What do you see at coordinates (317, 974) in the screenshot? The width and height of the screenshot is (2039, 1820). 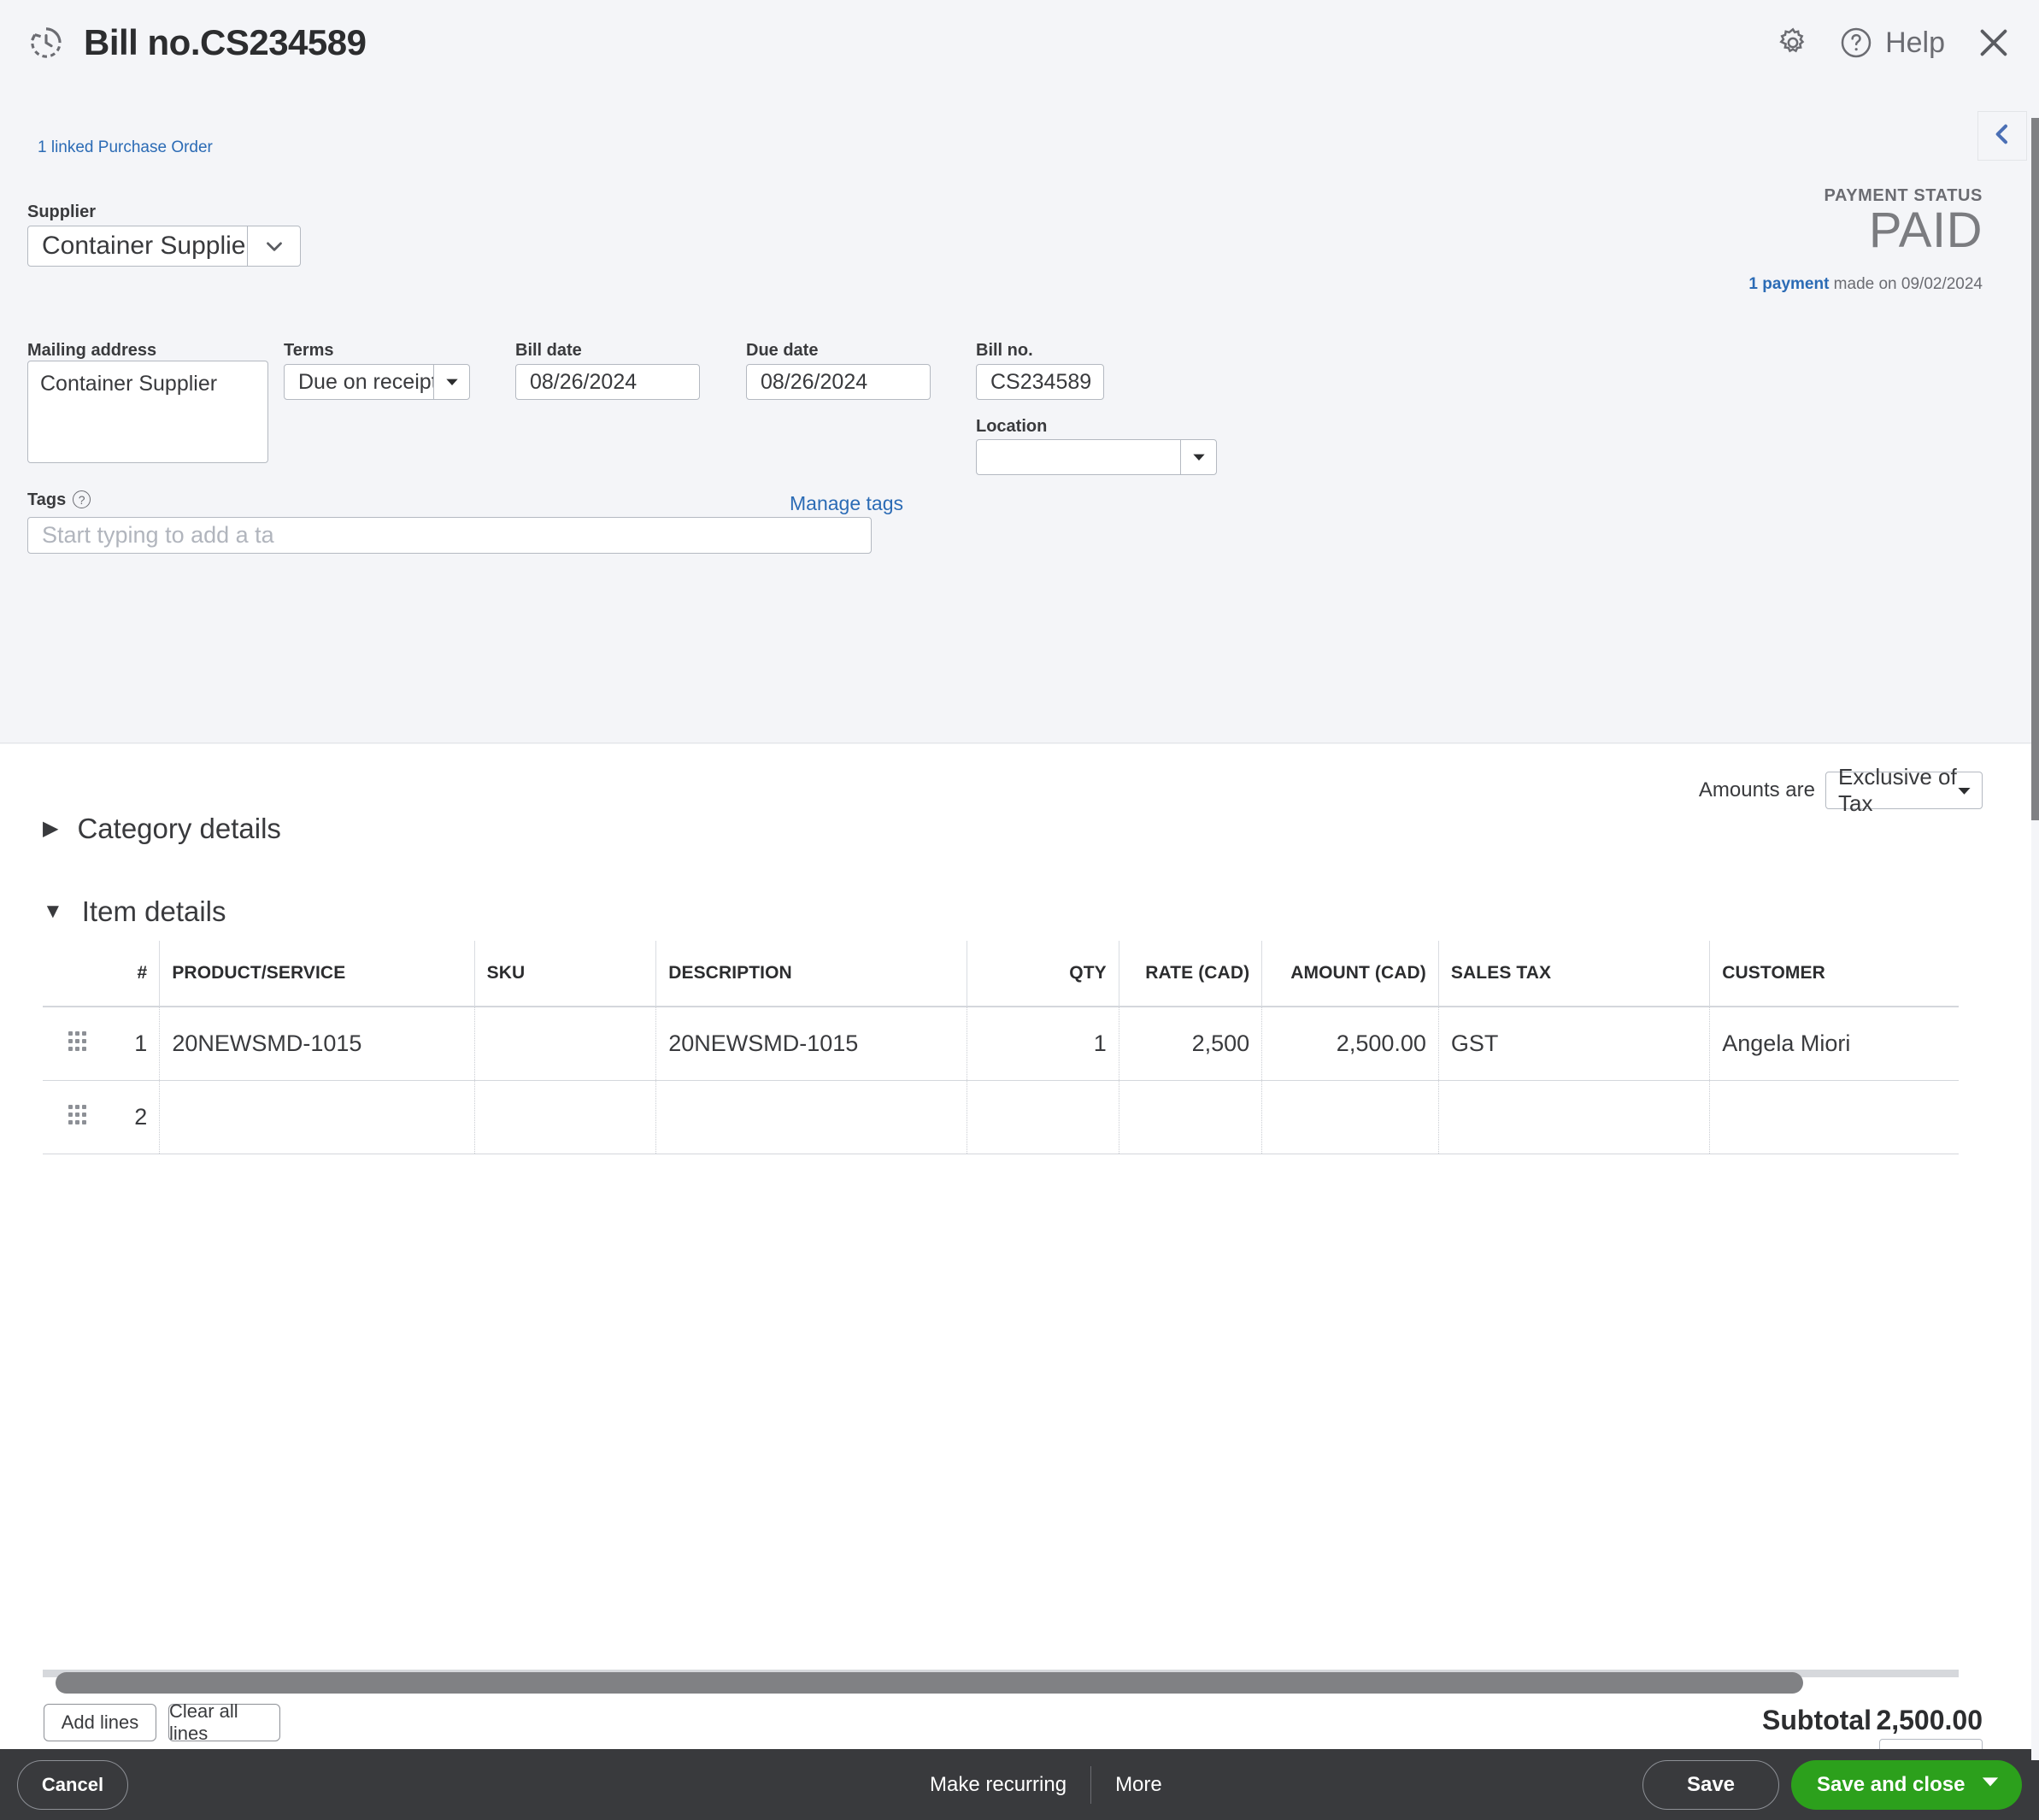 I see `column-header-product: PRODUCT/SERVICE` at bounding box center [317, 974].